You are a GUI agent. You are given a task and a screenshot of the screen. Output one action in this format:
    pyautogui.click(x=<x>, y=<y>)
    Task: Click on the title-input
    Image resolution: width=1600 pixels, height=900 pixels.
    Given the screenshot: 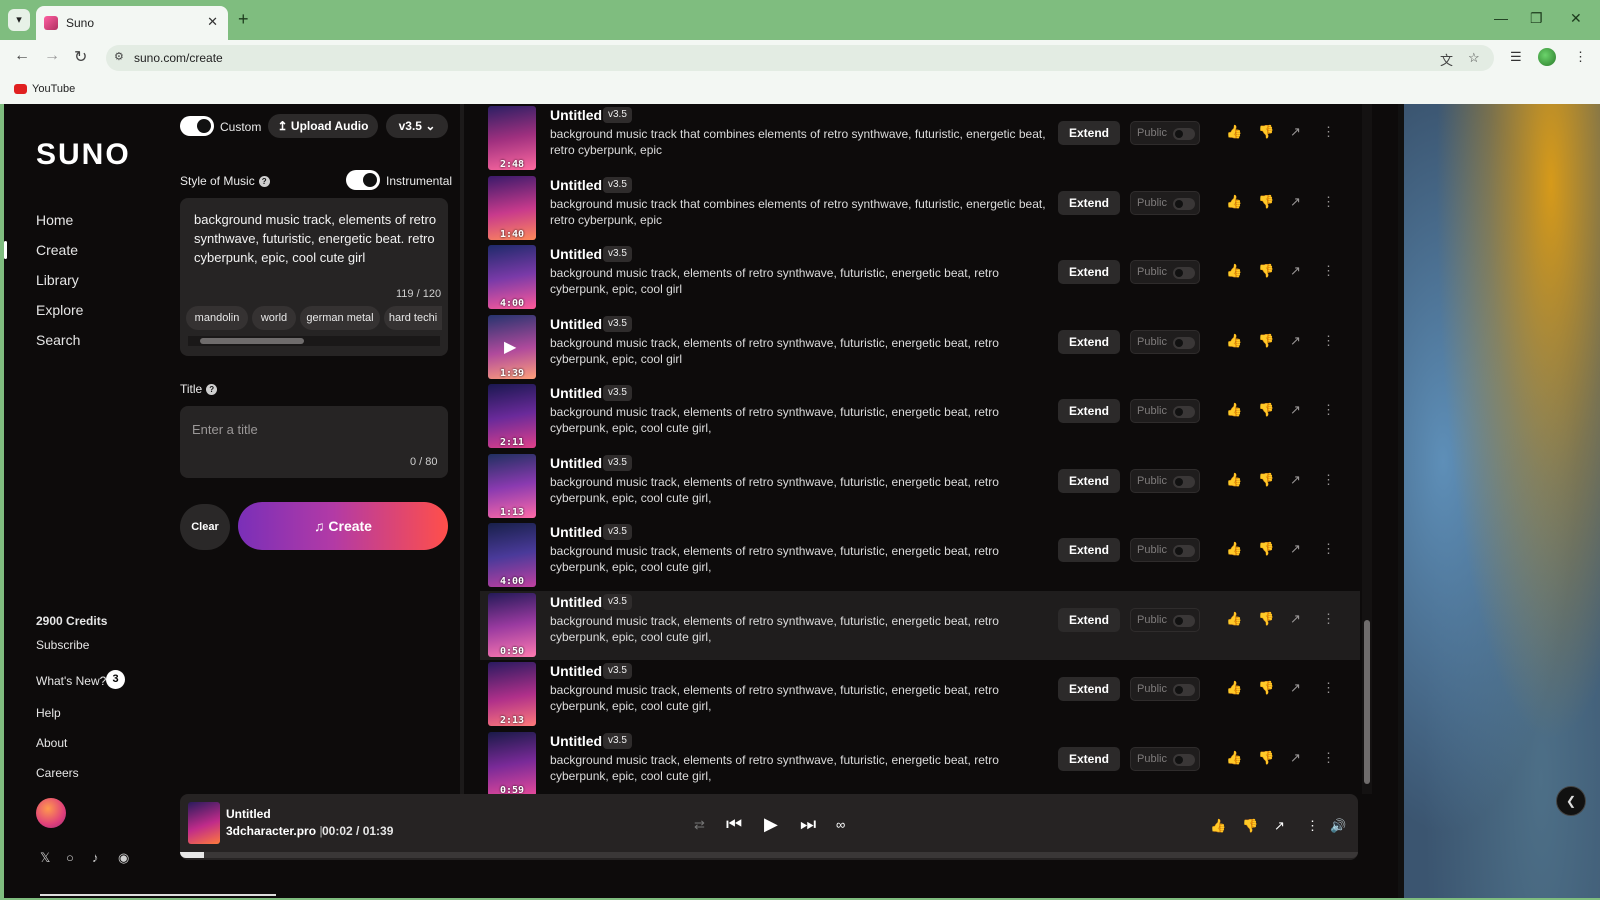 What is the action you would take?
    pyautogui.click(x=312, y=429)
    